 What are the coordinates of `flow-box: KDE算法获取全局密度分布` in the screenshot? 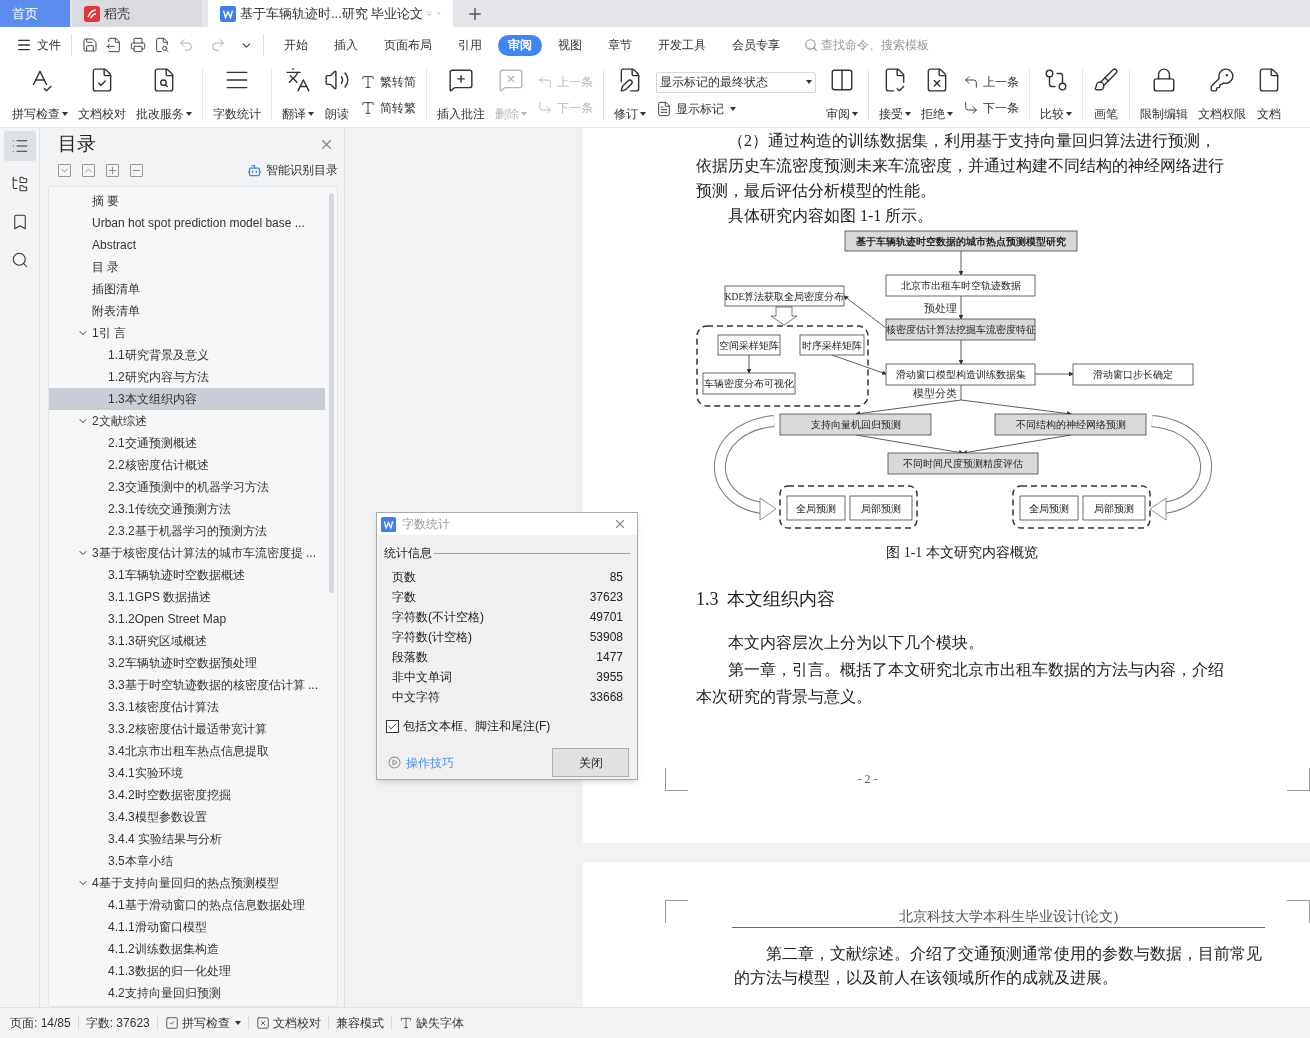 It's located at (784, 296).